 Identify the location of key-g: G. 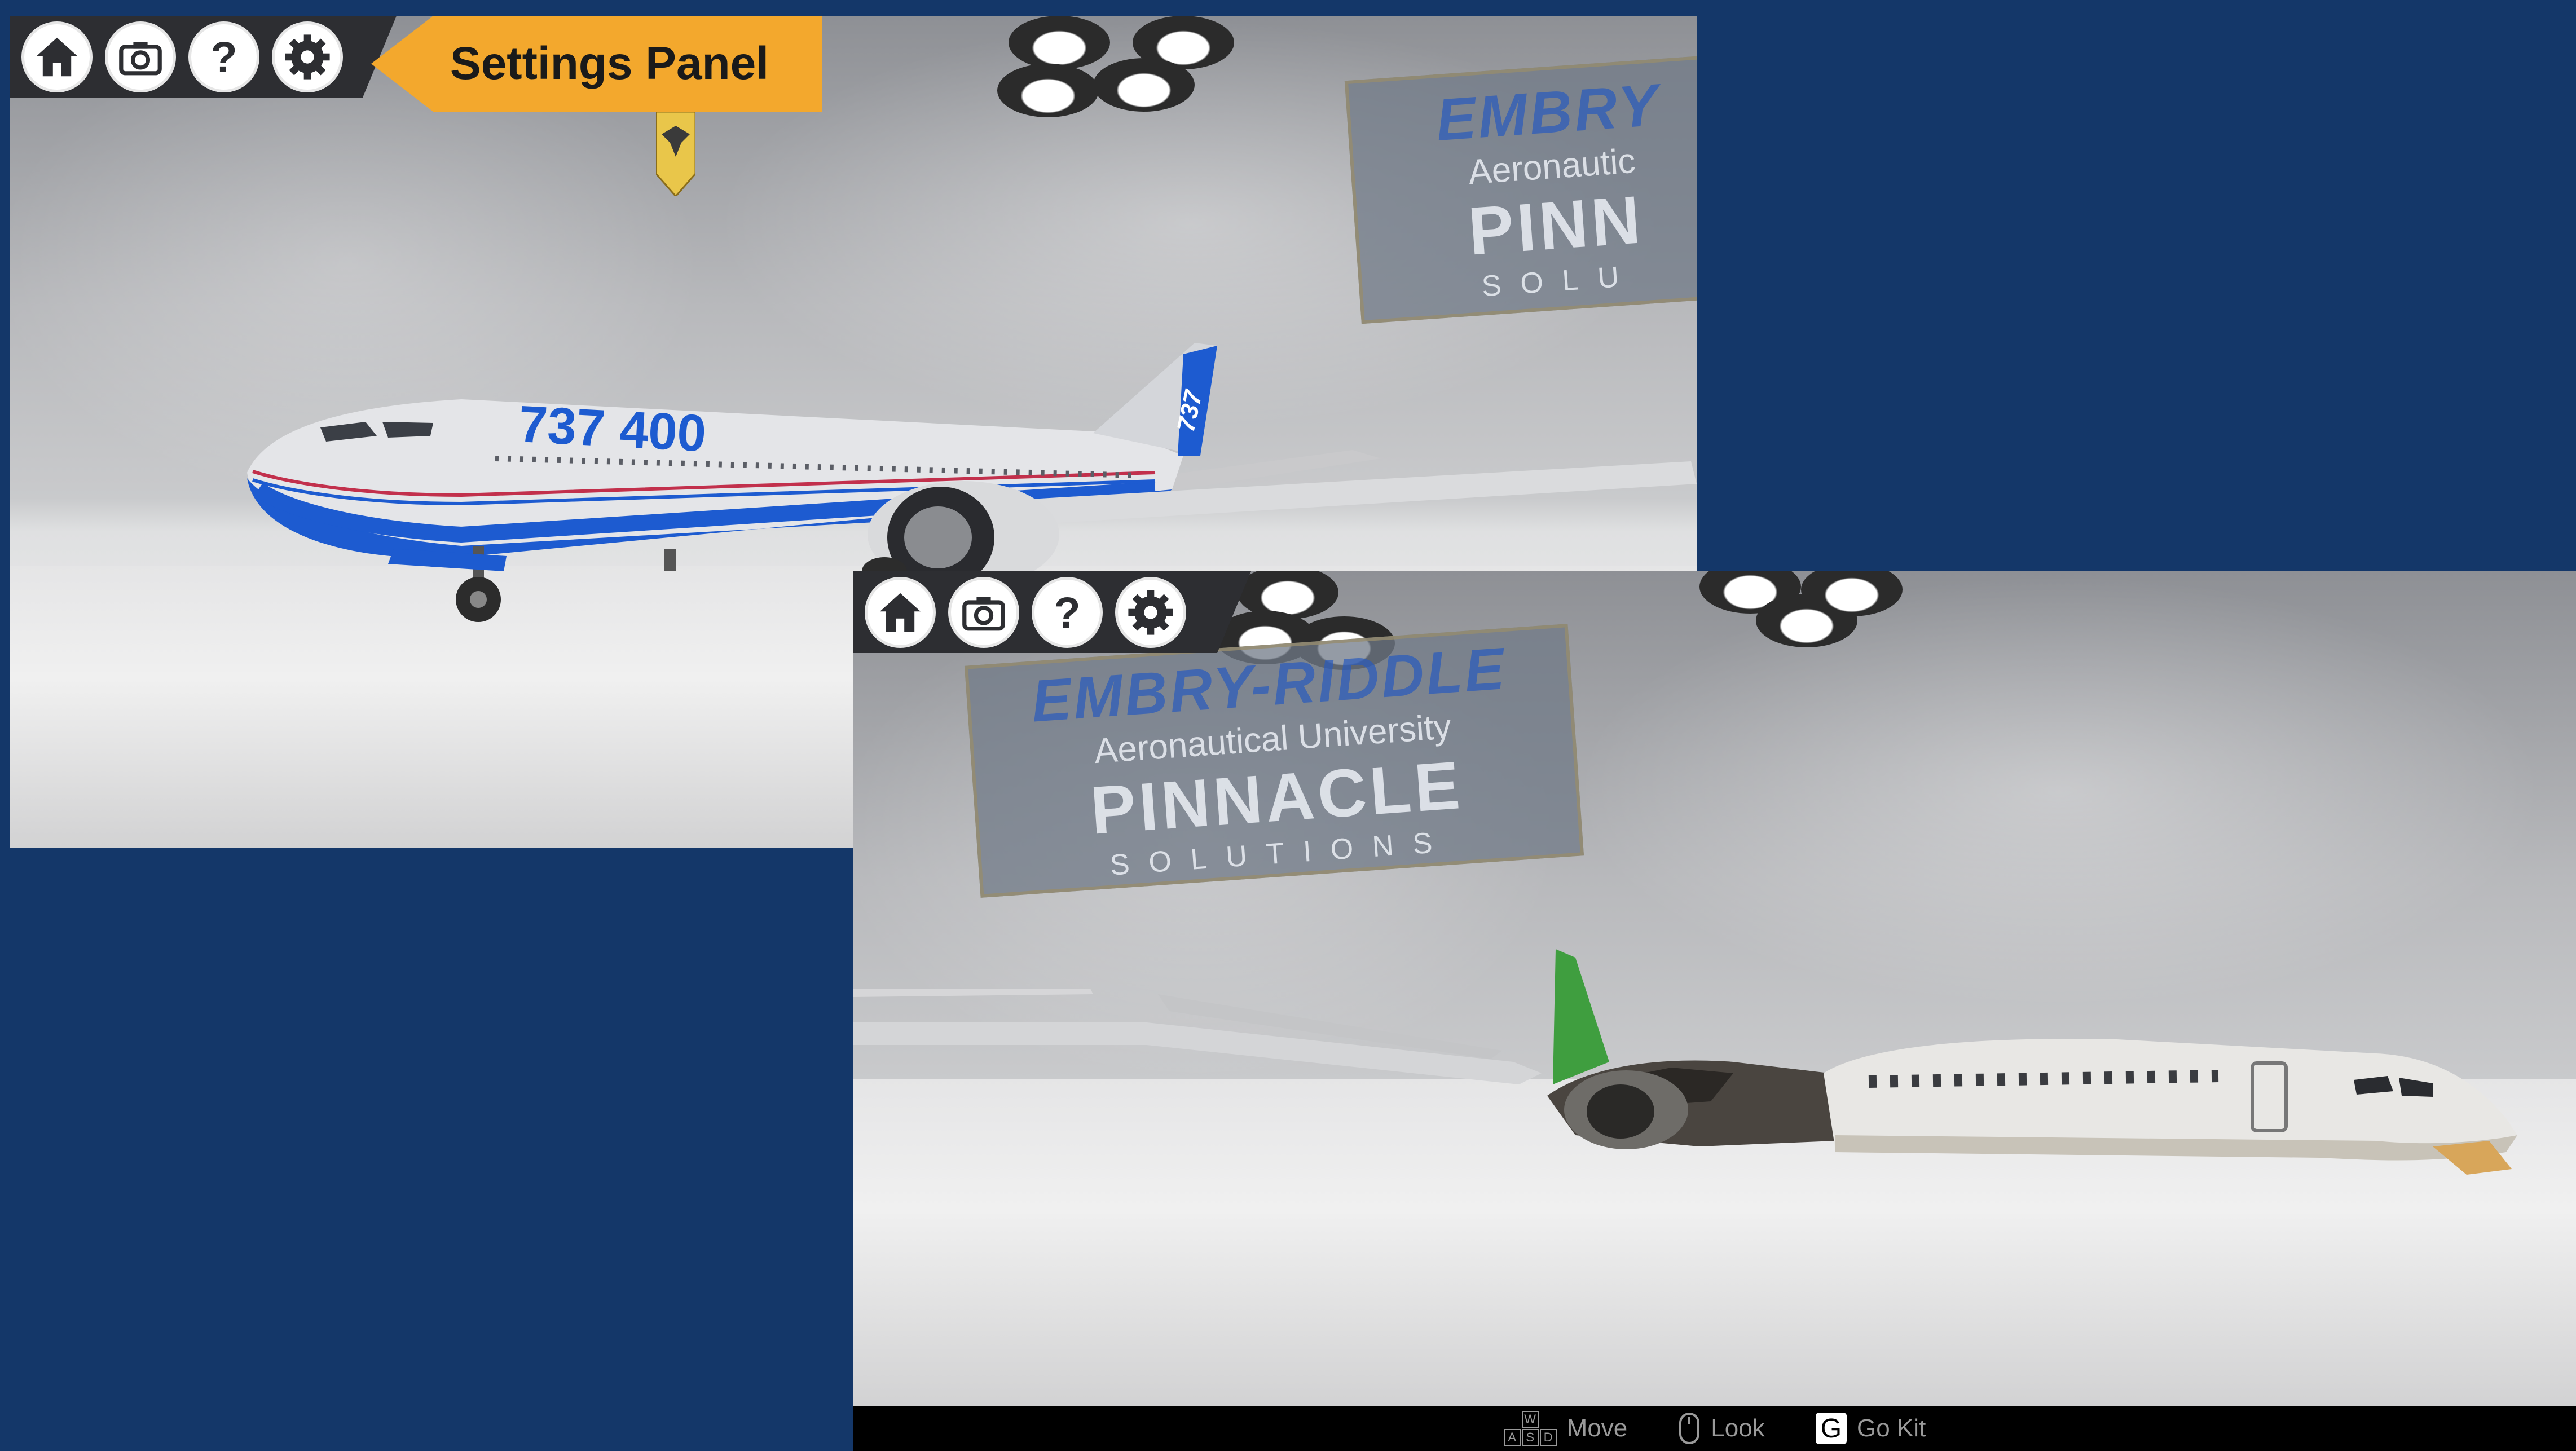
(1831, 1428).